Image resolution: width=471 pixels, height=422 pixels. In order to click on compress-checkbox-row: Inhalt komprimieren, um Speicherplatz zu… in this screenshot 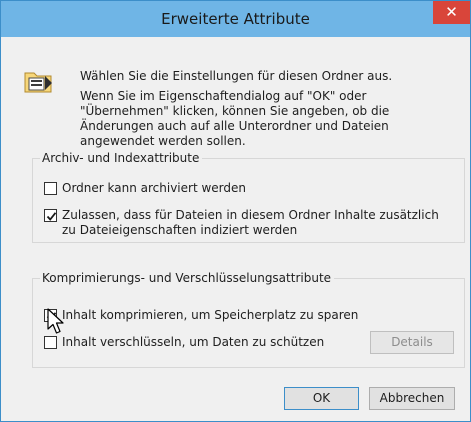, I will do `click(201, 315)`.